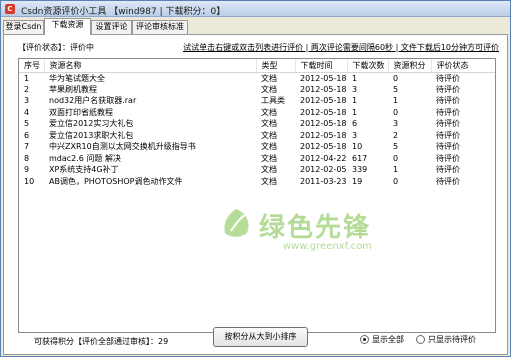 The height and width of the screenshot is (357, 511). I want to click on cell-download-time: 2012-02-05, so click(323, 170).